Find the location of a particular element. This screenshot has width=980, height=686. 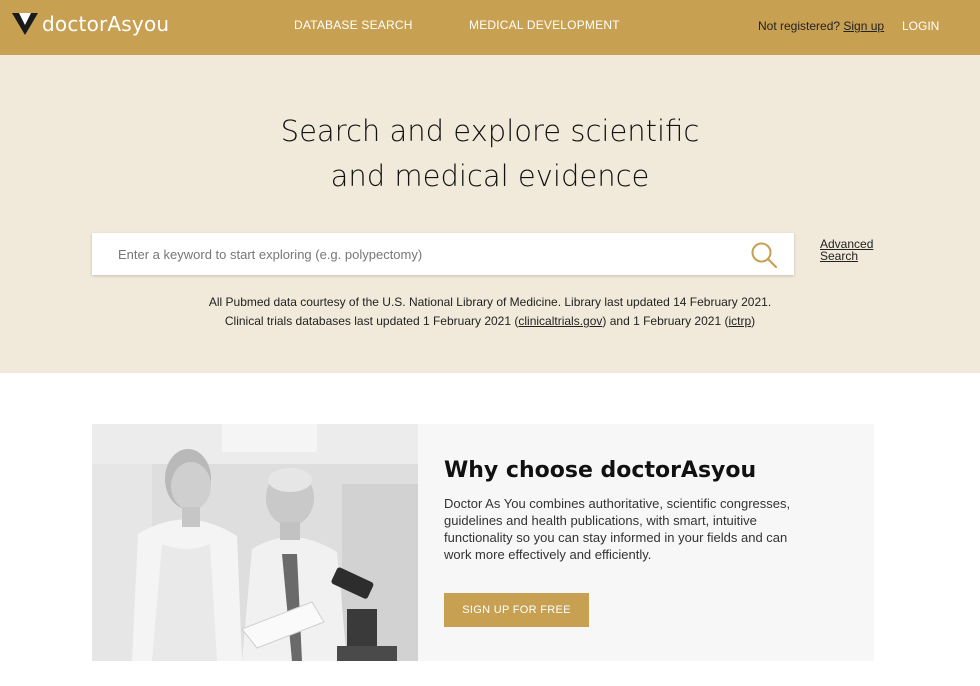

clinical-trials-notice-text-c: ) is located at coordinates (753, 321).